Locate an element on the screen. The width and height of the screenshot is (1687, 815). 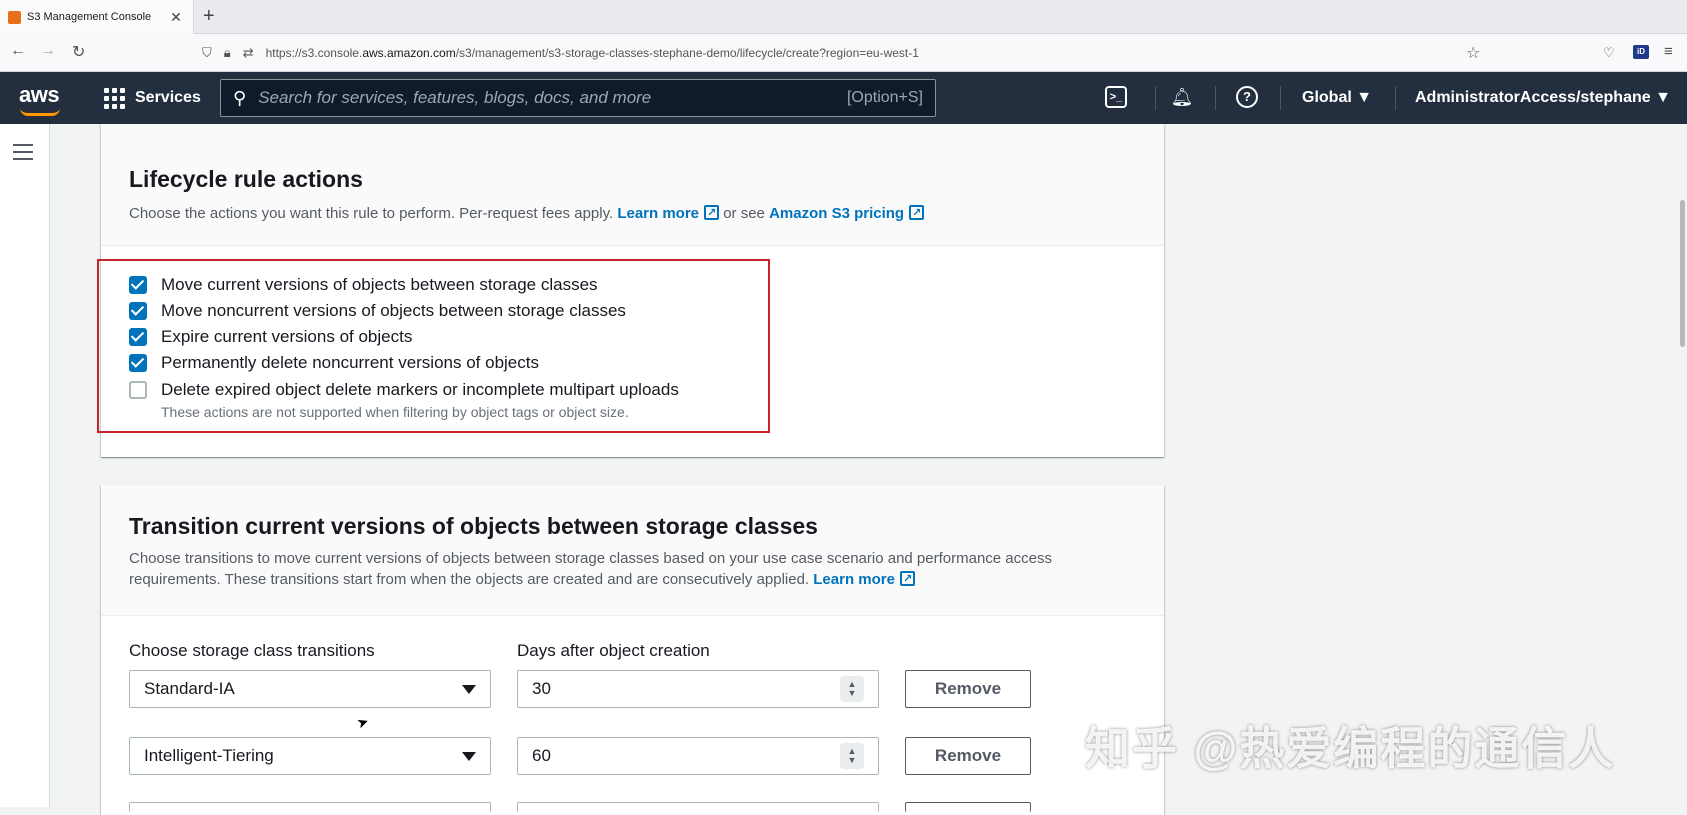
storage-class-select: Standard-IA is located at coordinates (310, 689).